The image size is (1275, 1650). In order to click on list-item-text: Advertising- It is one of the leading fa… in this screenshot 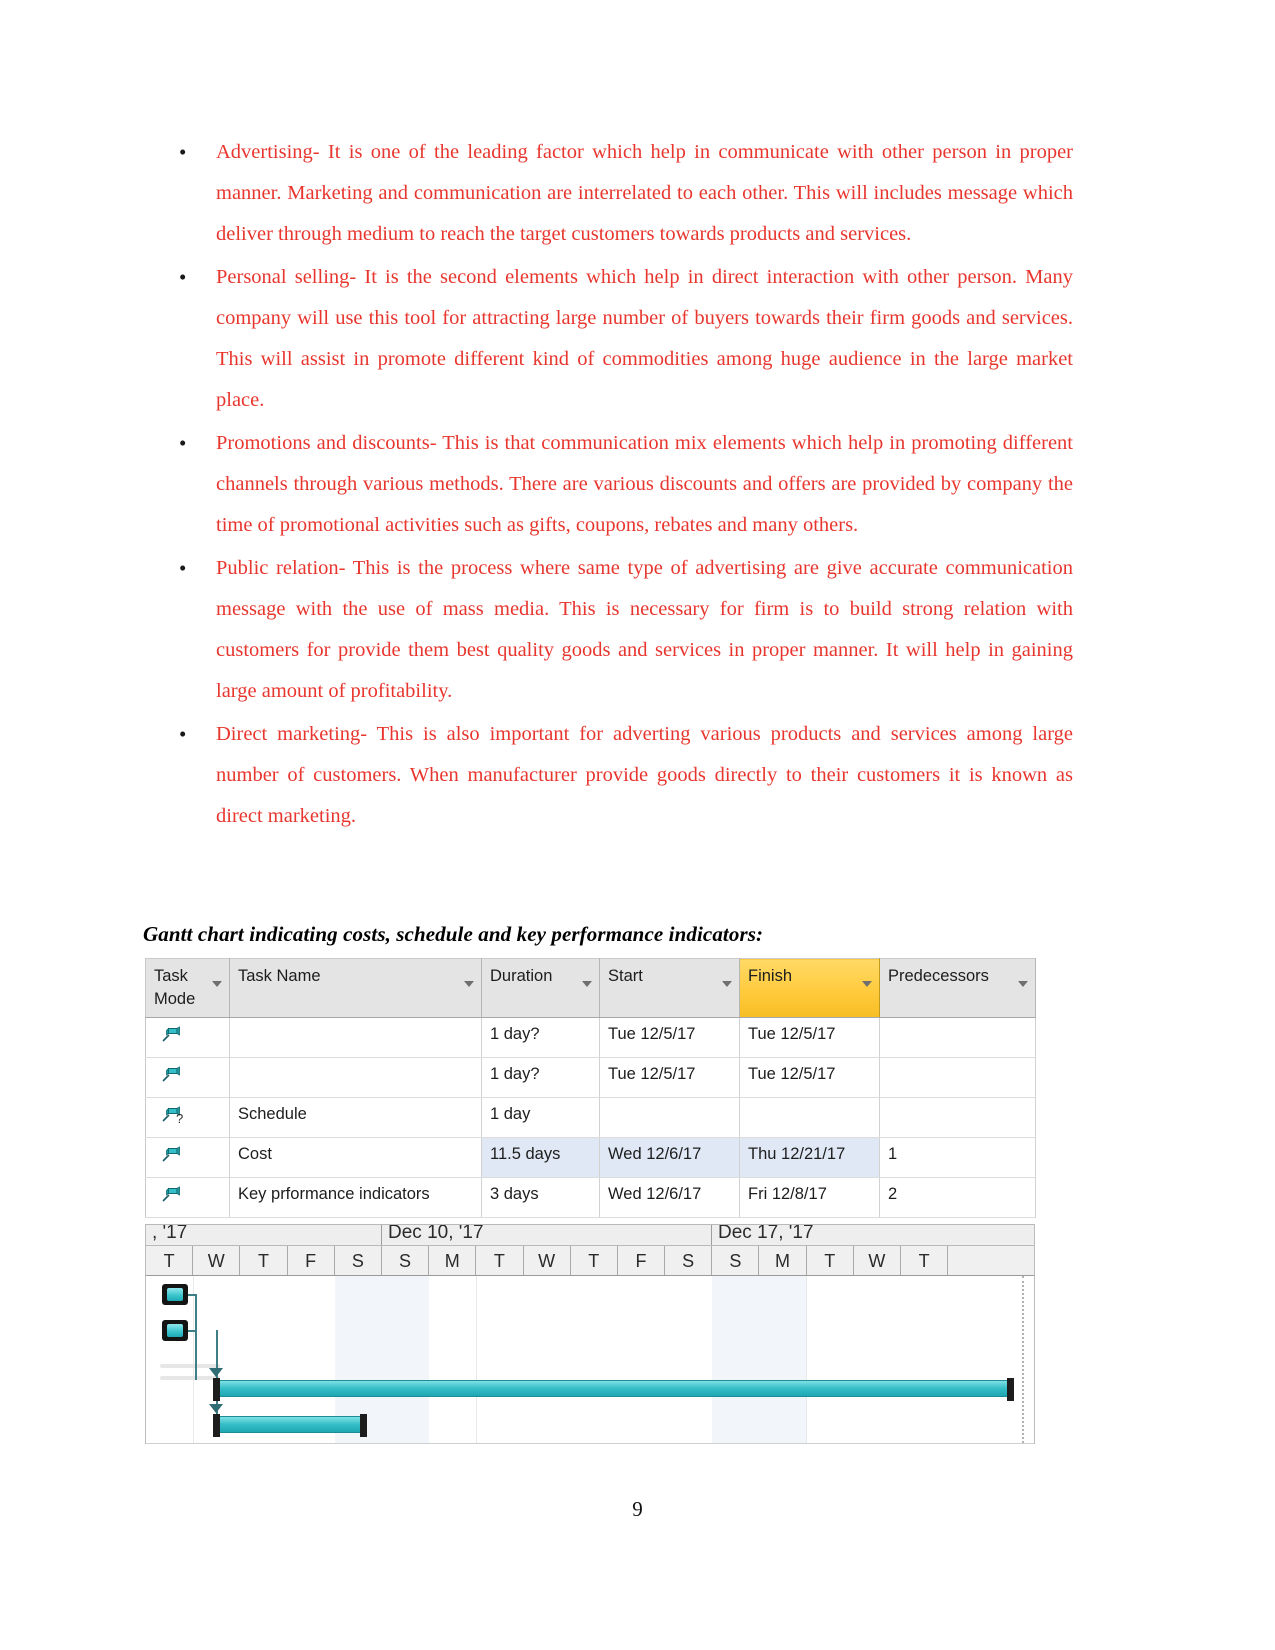, I will do `click(644, 193)`.